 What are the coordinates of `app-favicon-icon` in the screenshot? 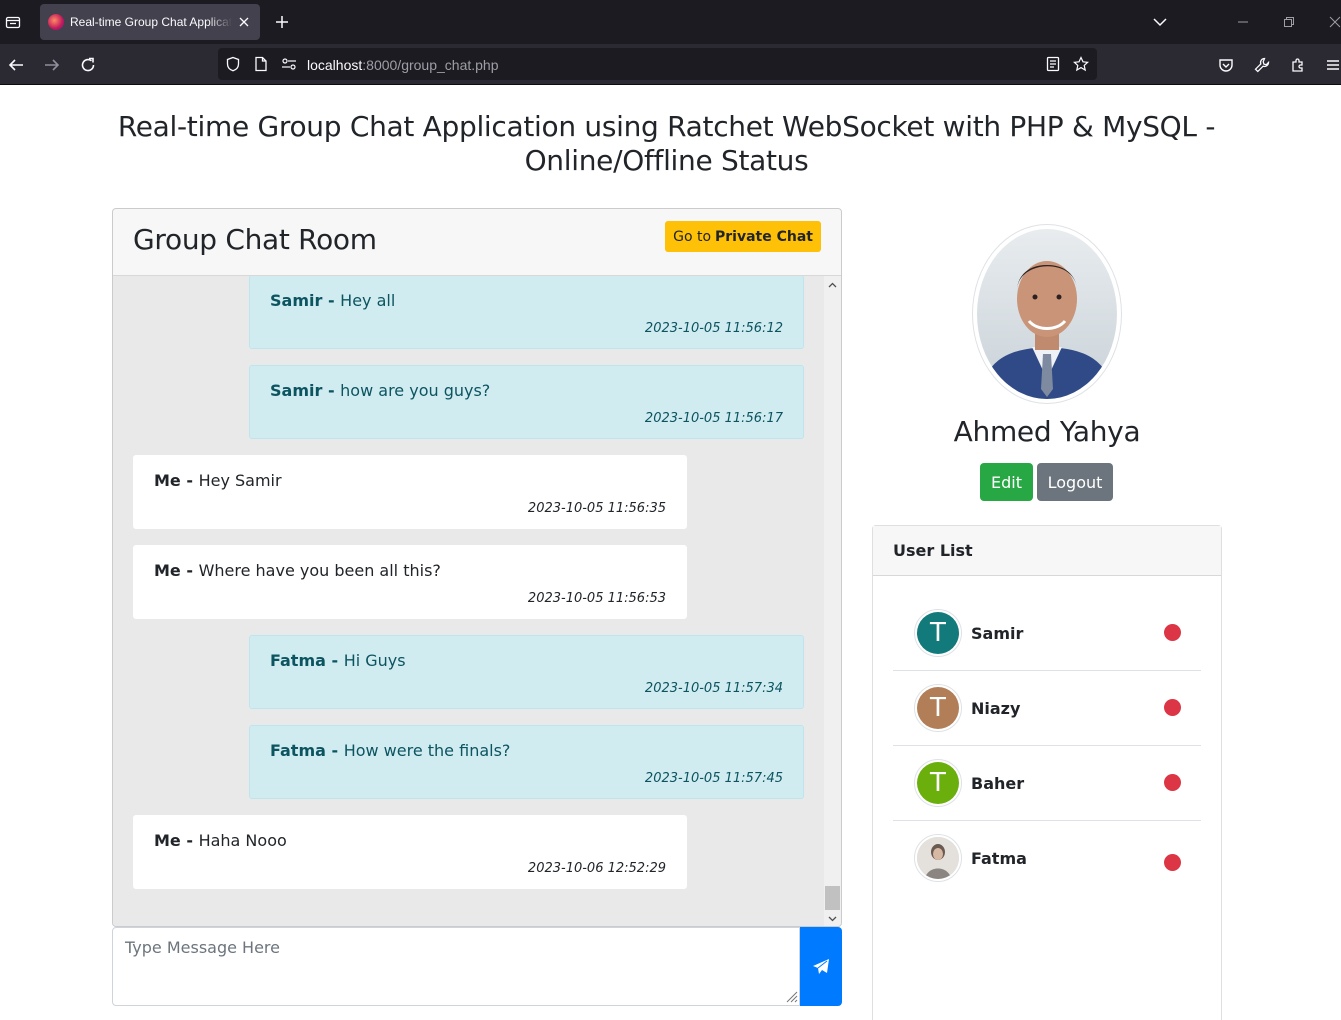 It's located at (56, 22).